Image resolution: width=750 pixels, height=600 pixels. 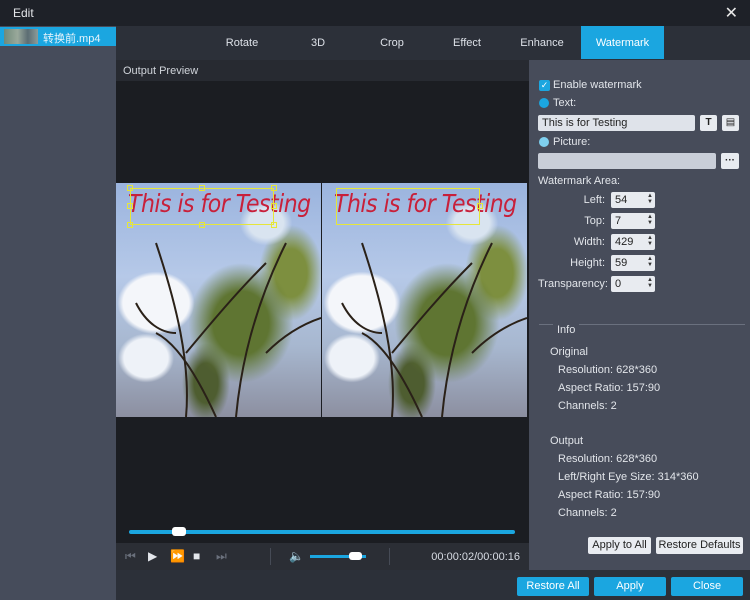 What do you see at coordinates (424, 300) in the screenshot?
I see `right-eye-view: This is for Testing` at bounding box center [424, 300].